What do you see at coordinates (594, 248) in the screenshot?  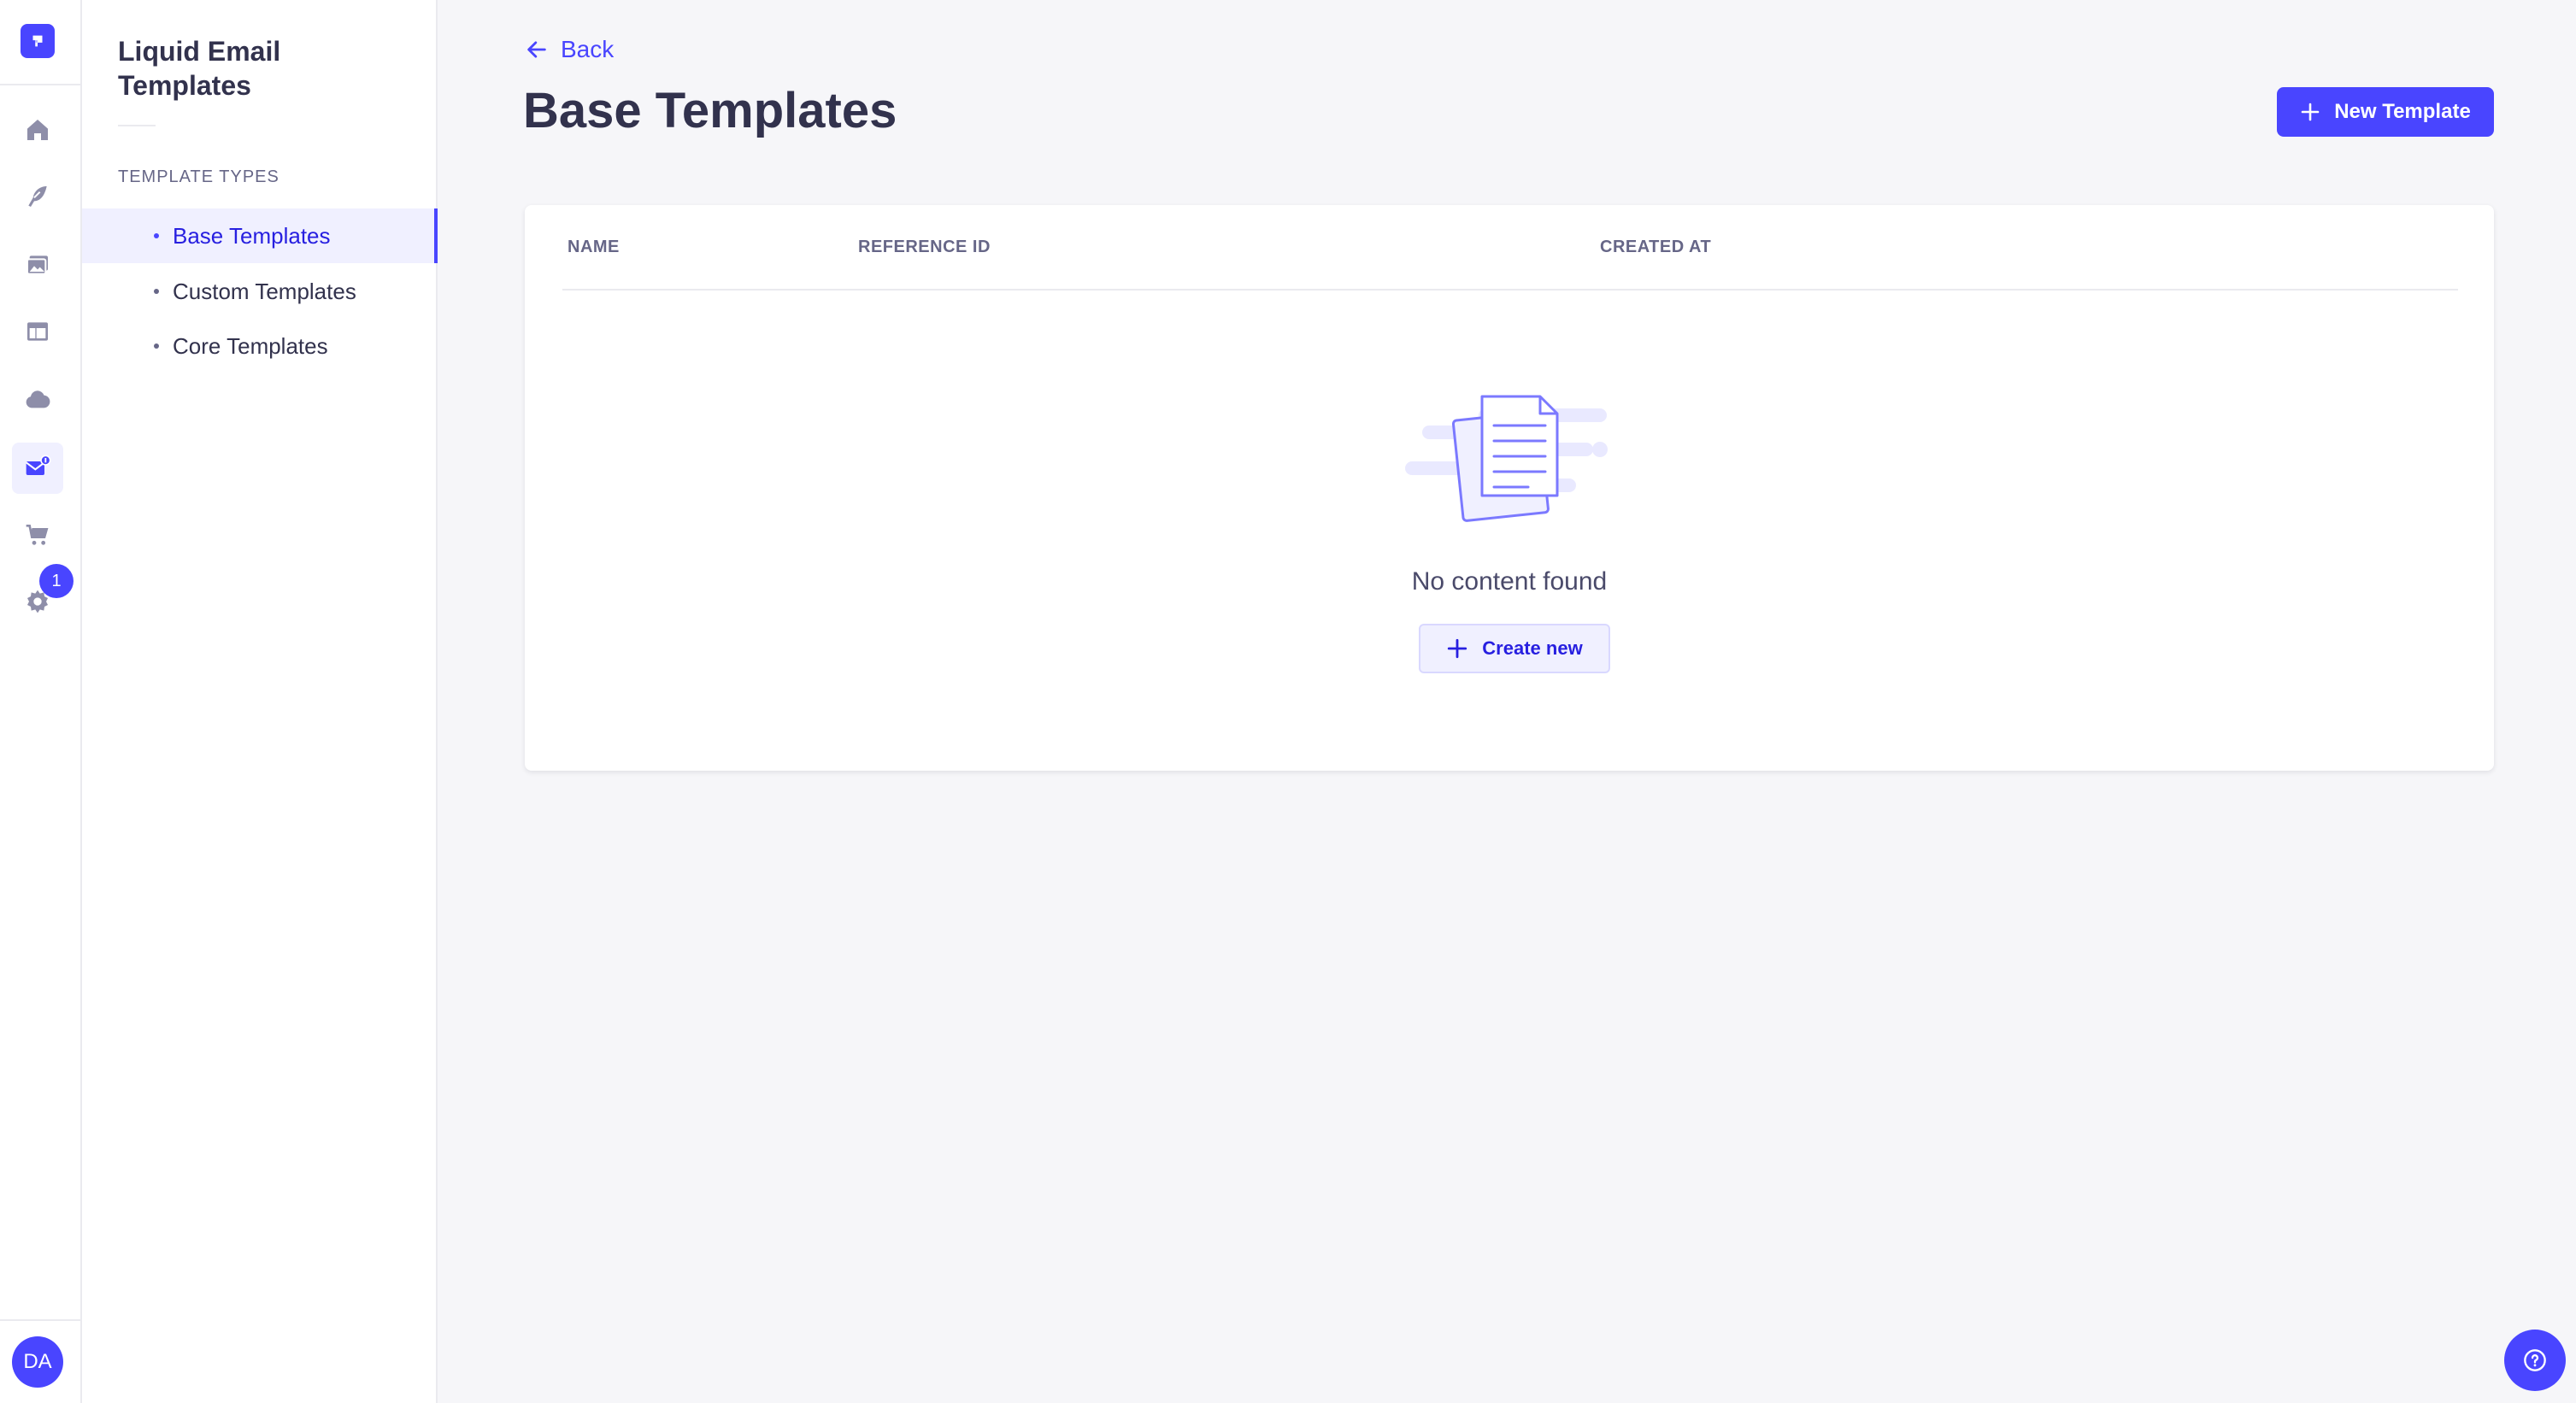 I see `column-header-name: NAME` at bounding box center [594, 248].